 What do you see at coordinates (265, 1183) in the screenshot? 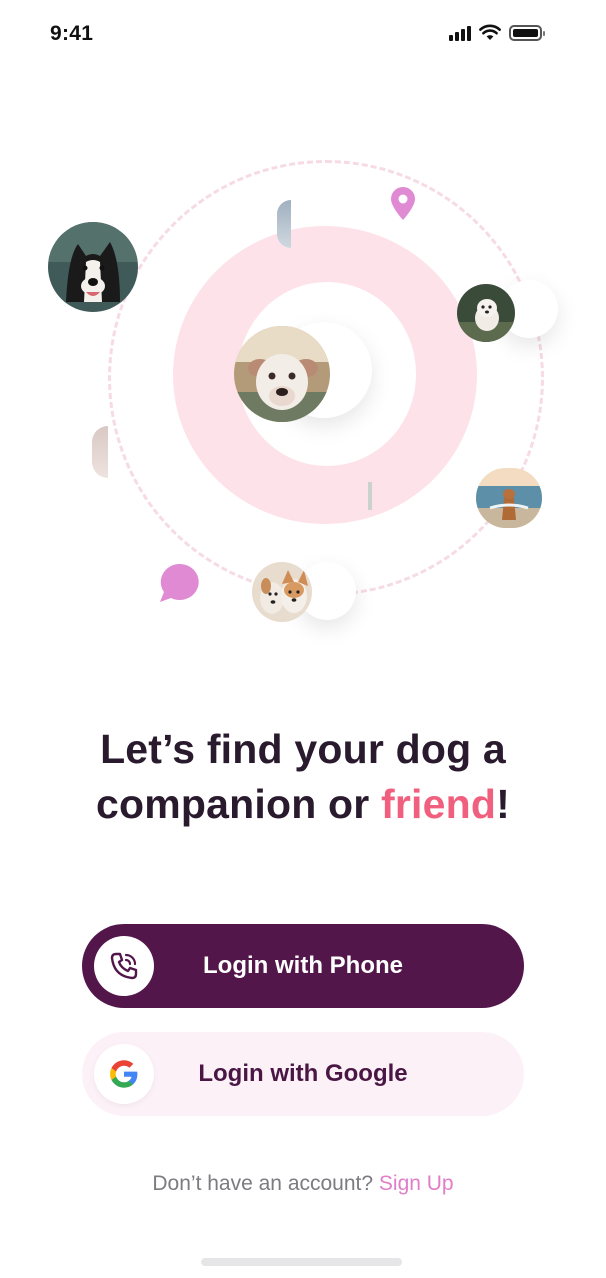
I see `signup-prompt-text: Don’t have an account?` at bounding box center [265, 1183].